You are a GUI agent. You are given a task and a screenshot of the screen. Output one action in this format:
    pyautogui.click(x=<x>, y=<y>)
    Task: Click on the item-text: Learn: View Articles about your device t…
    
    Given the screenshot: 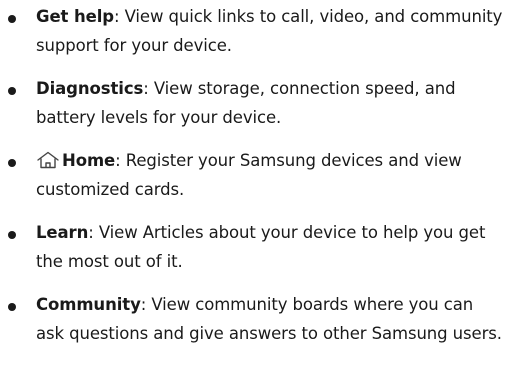 What is the action you would take?
    pyautogui.click(x=271, y=247)
    